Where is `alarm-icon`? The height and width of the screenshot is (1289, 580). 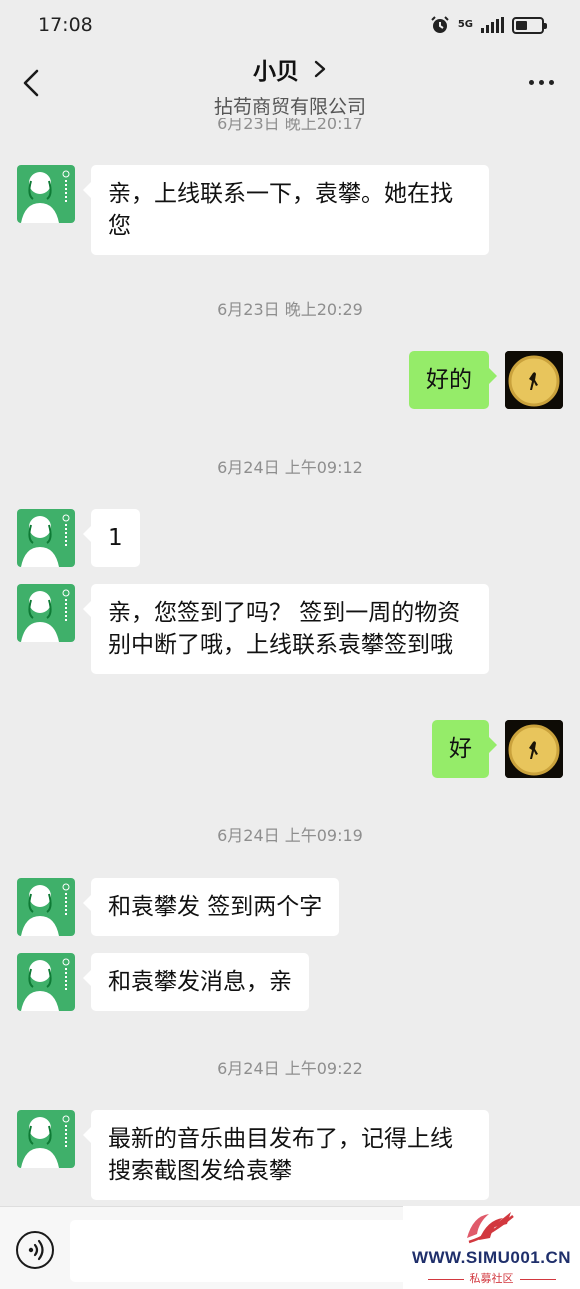 alarm-icon is located at coordinates (440, 24).